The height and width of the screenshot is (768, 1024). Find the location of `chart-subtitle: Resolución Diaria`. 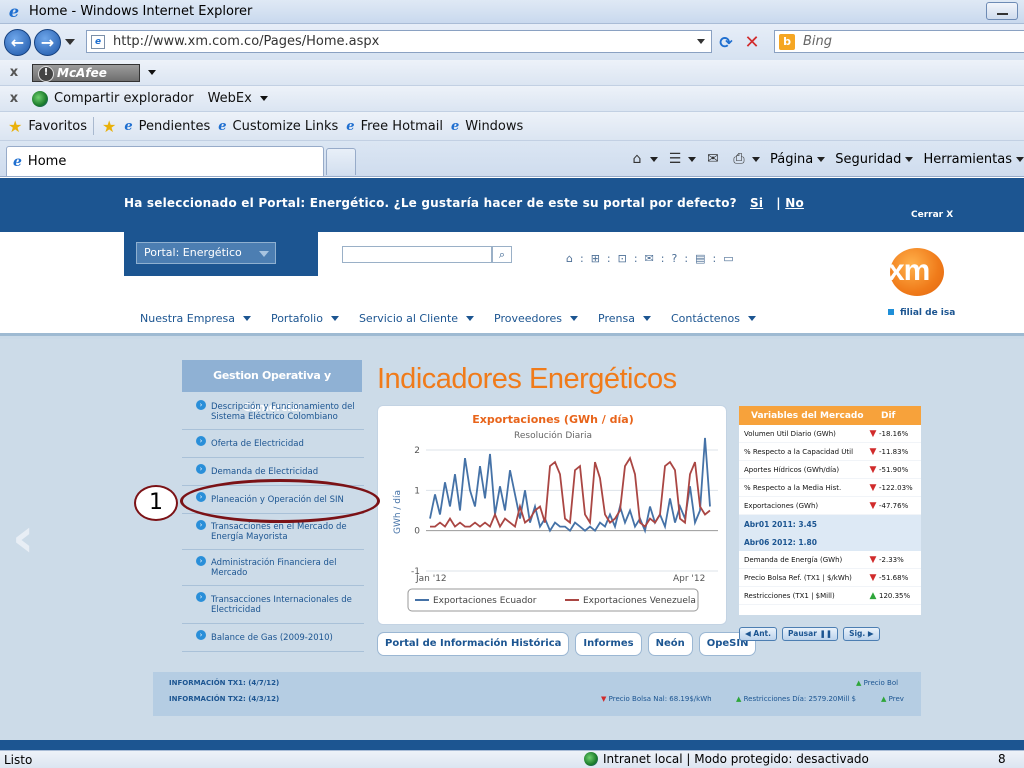

chart-subtitle: Resolución Diaria is located at coordinates (553, 435).